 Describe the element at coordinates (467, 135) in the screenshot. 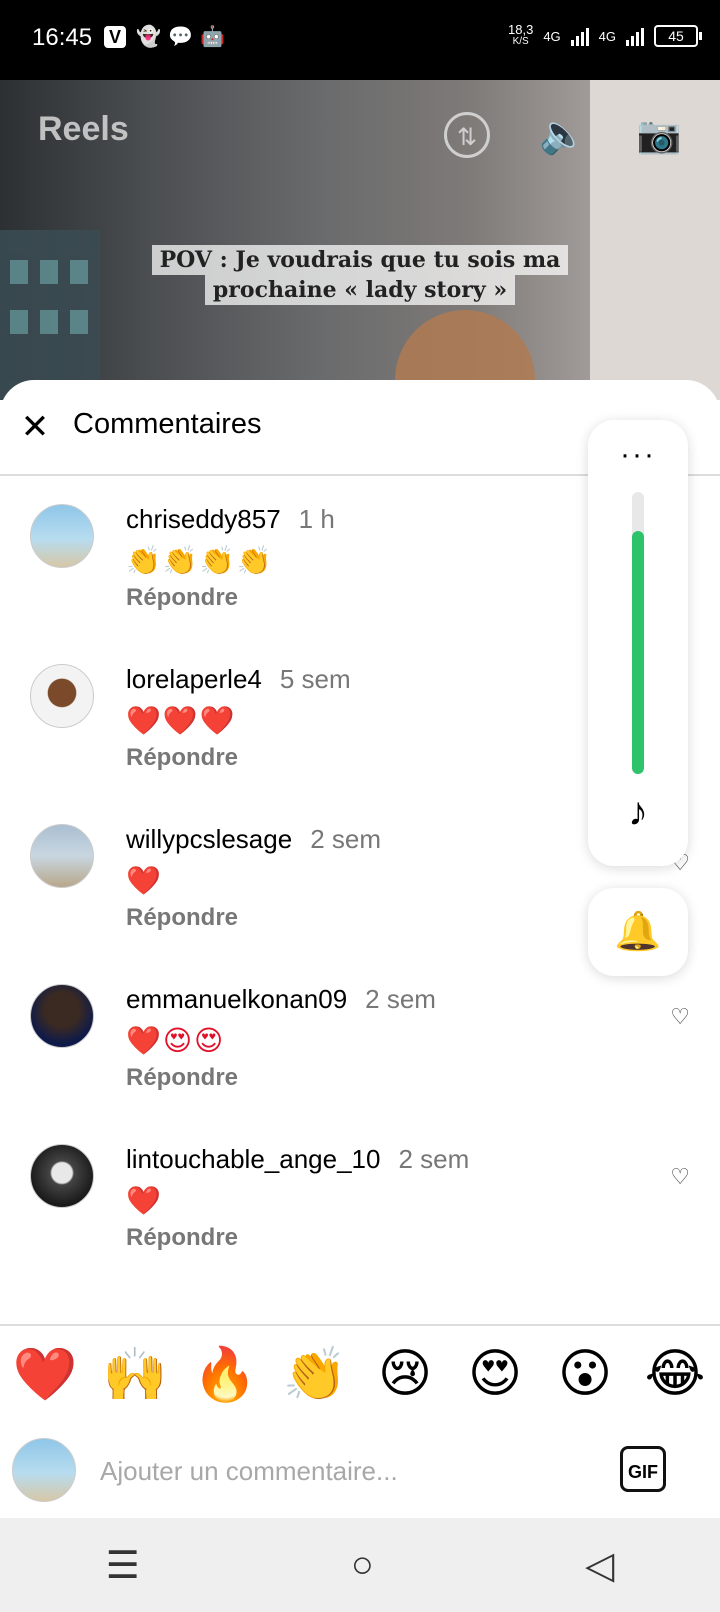

I see `switch-icon: ⇅` at that location.